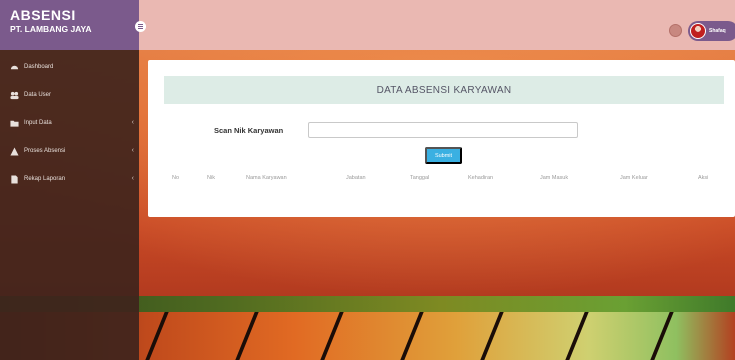 Image resolution: width=735 pixels, height=360 pixels. Describe the element at coordinates (211, 178) in the screenshot. I see `column-header-nik: Nik` at that location.